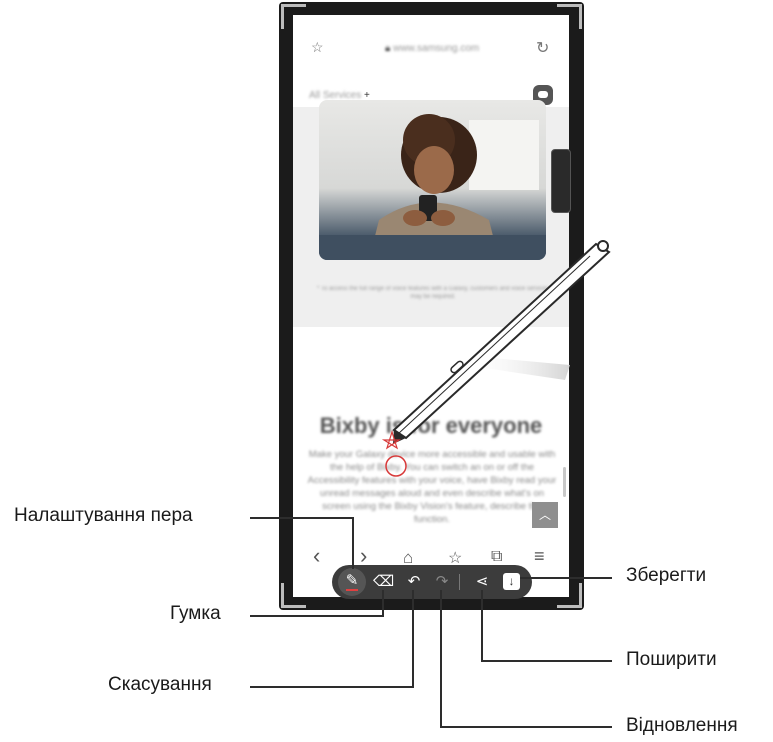 The image size is (773, 742). I want to click on pen-settings-button: ✎, so click(352, 582).